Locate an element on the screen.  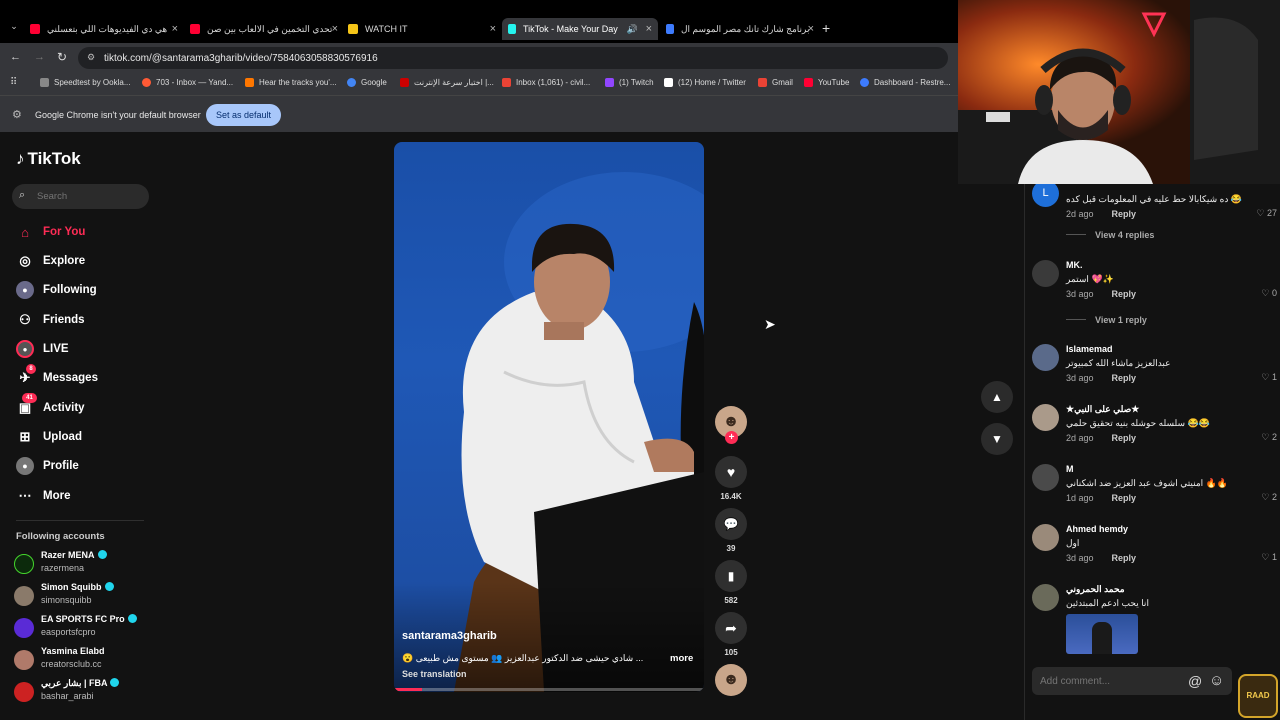
comment-text: عبدالعزيز ماشاء الله كمبيوتر is located at coordinates (1118, 363).